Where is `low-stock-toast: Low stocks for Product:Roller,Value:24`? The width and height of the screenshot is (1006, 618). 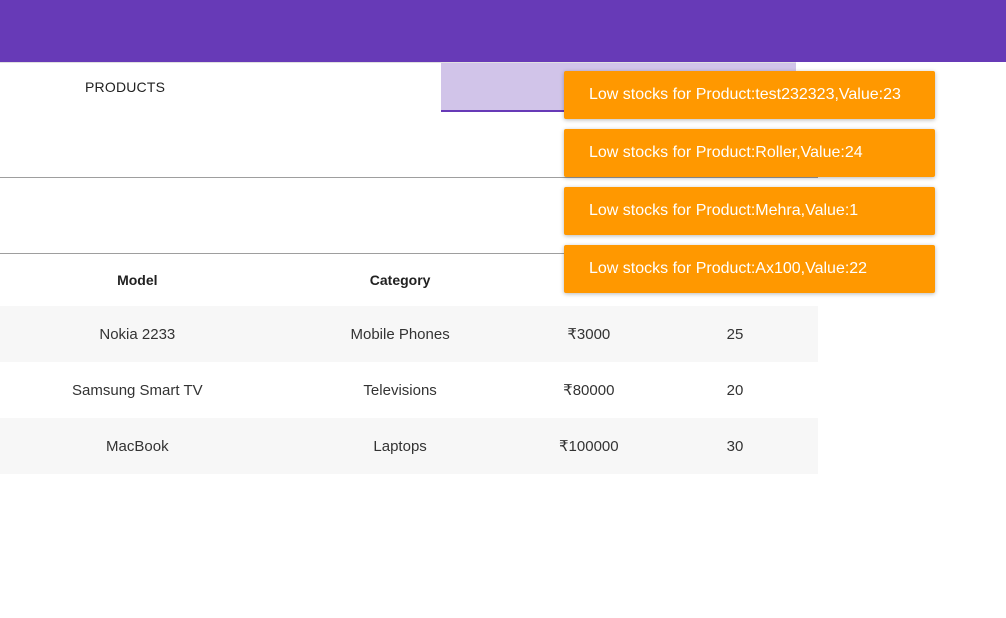 low-stock-toast: Low stocks for Product:Roller,Value:24 is located at coordinates (749, 153).